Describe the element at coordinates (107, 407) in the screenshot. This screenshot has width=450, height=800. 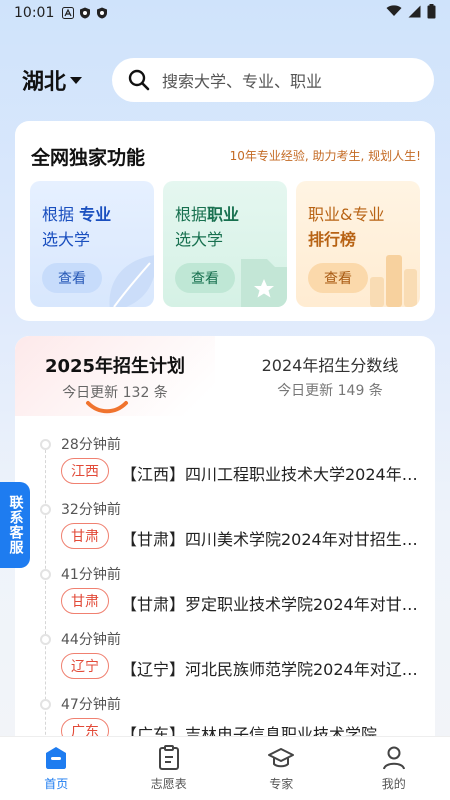
I see `active-tab-indicator` at that location.